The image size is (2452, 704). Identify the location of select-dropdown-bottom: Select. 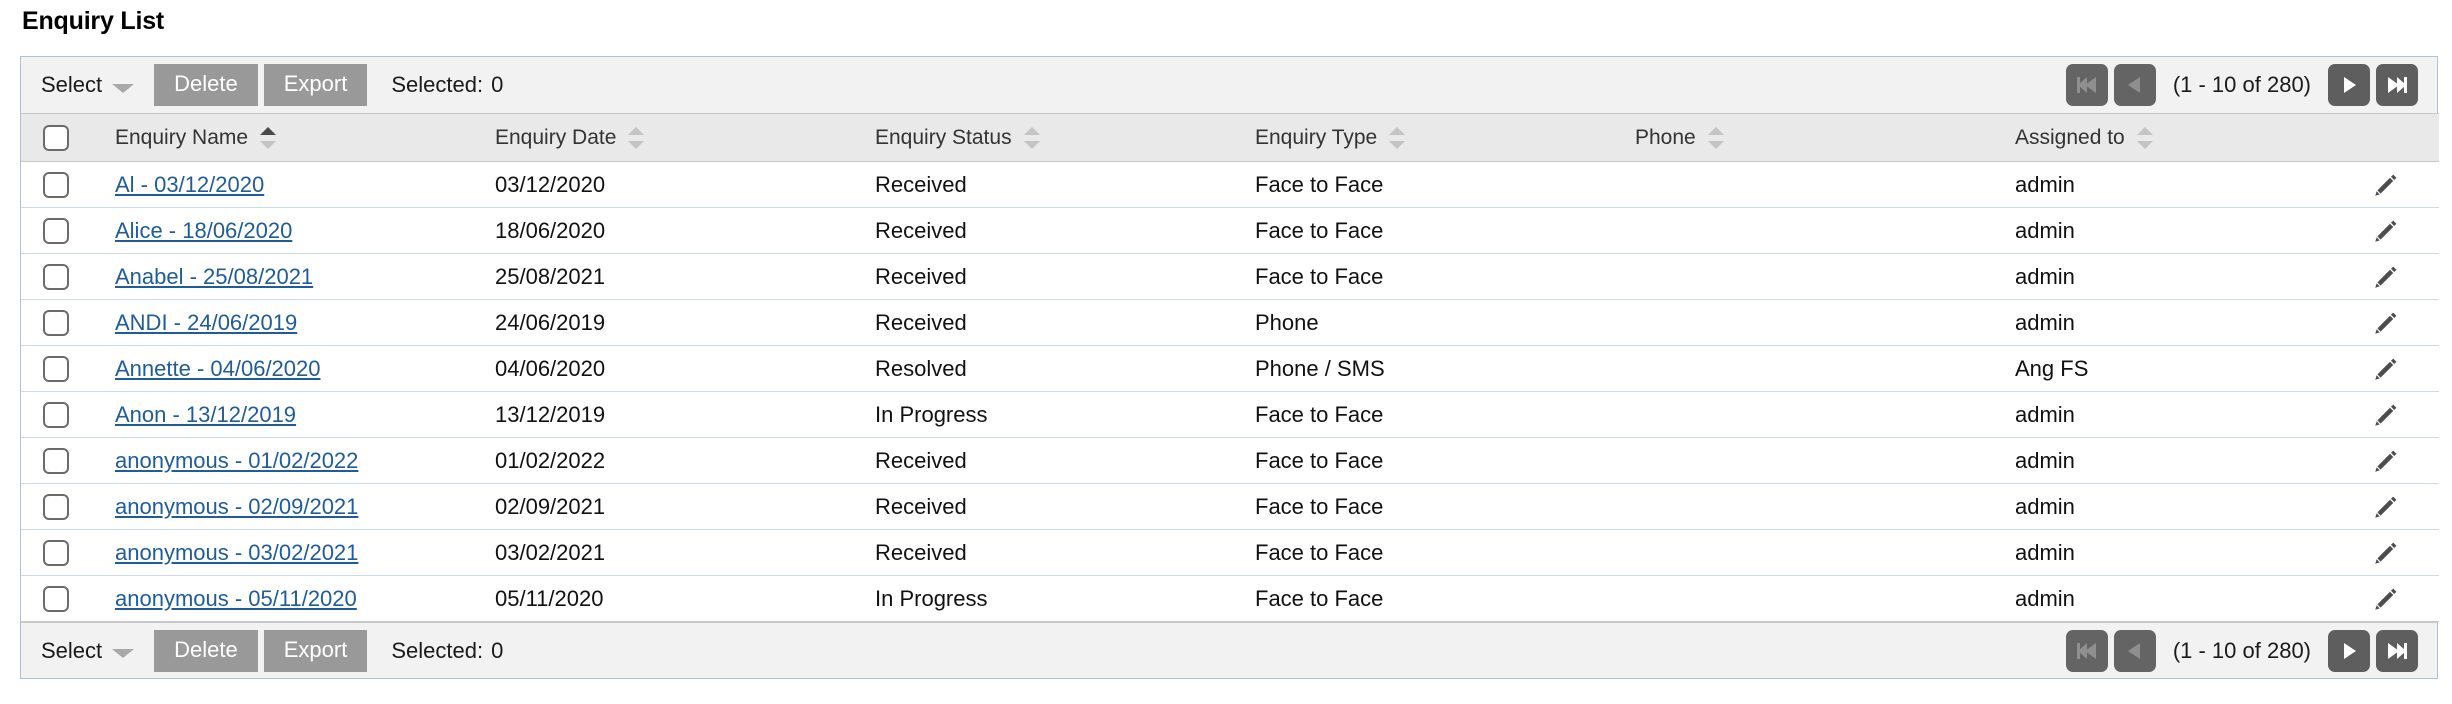
(88, 650).